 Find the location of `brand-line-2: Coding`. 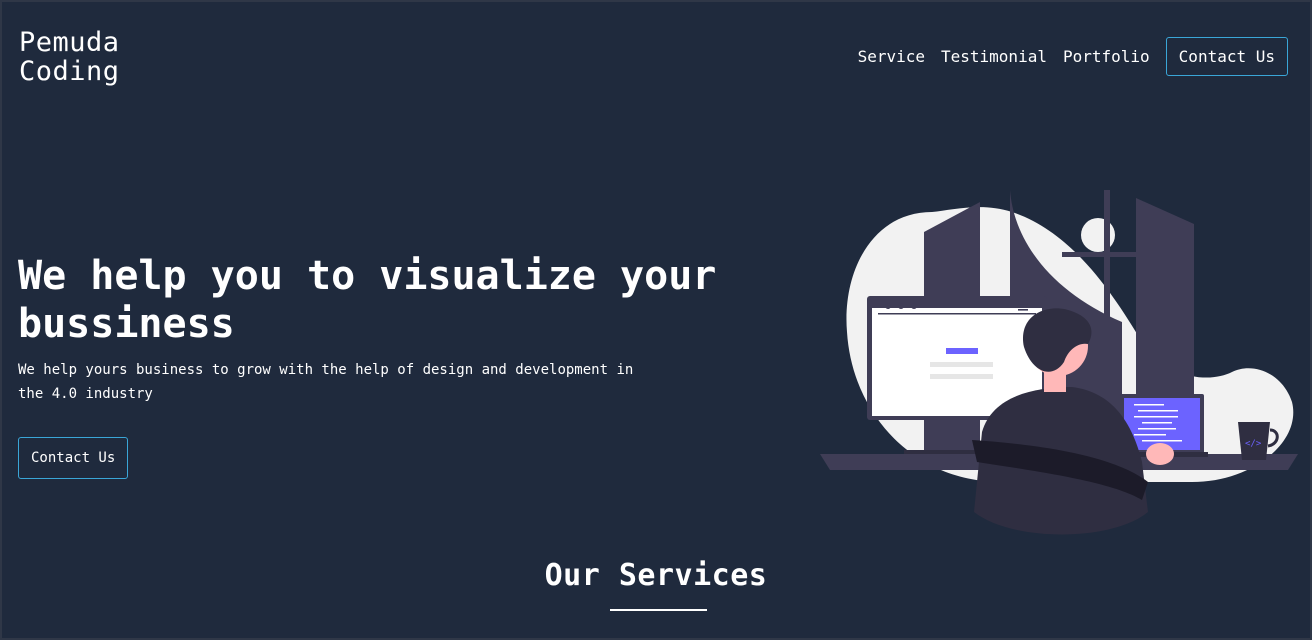

brand-line-2: Coding is located at coordinates (69, 71).